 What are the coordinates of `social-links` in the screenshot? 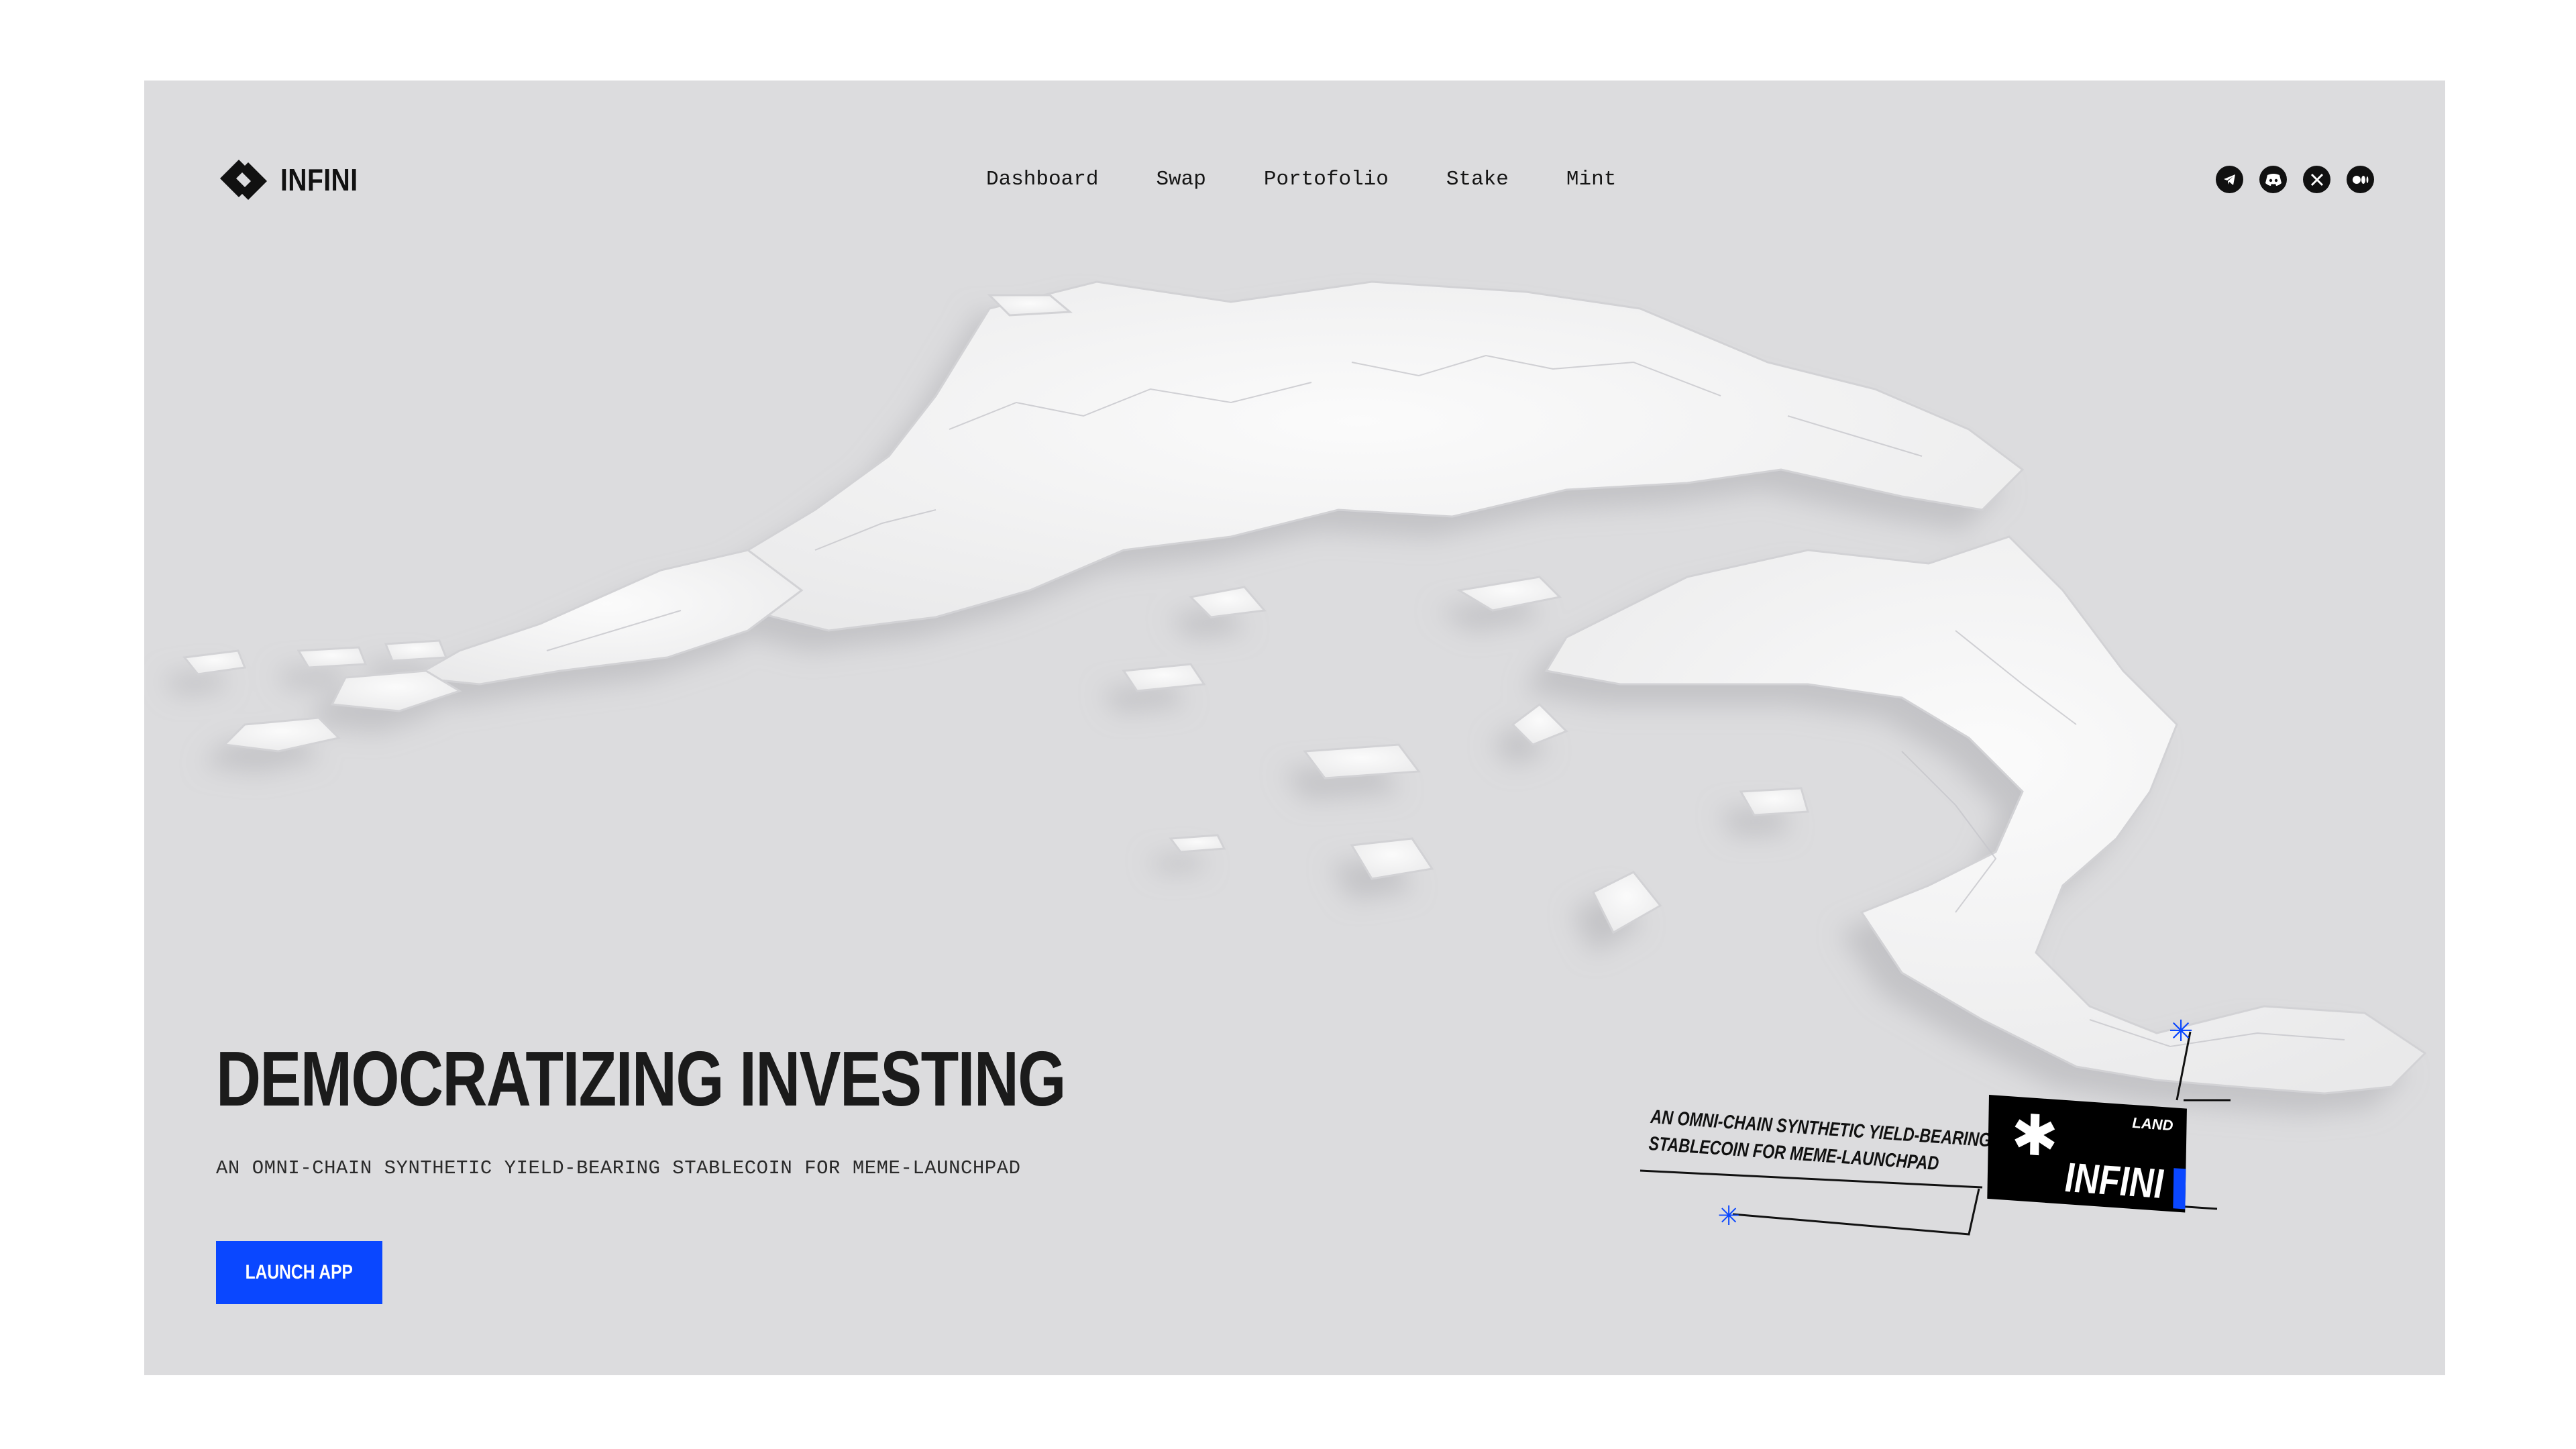 It's located at (2295, 176).